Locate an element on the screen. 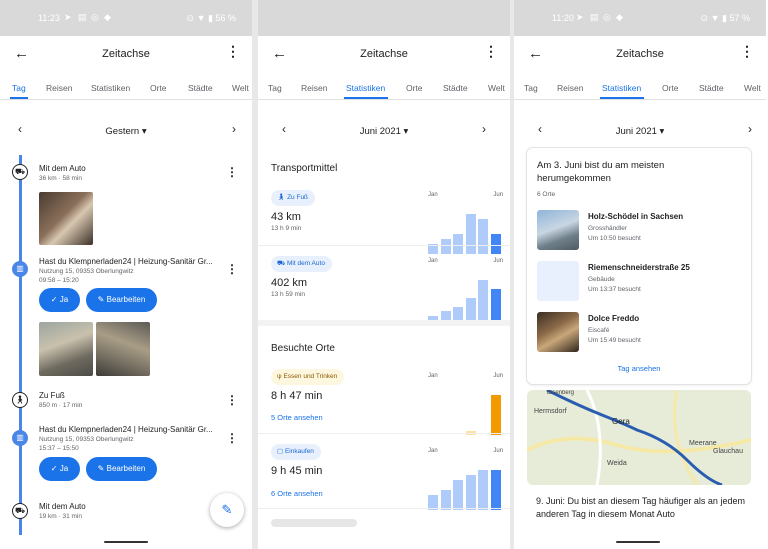 This screenshot has width=768, height=549. shopping-places-link: 6 Orte ansehen is located at coordinates (297, 493).